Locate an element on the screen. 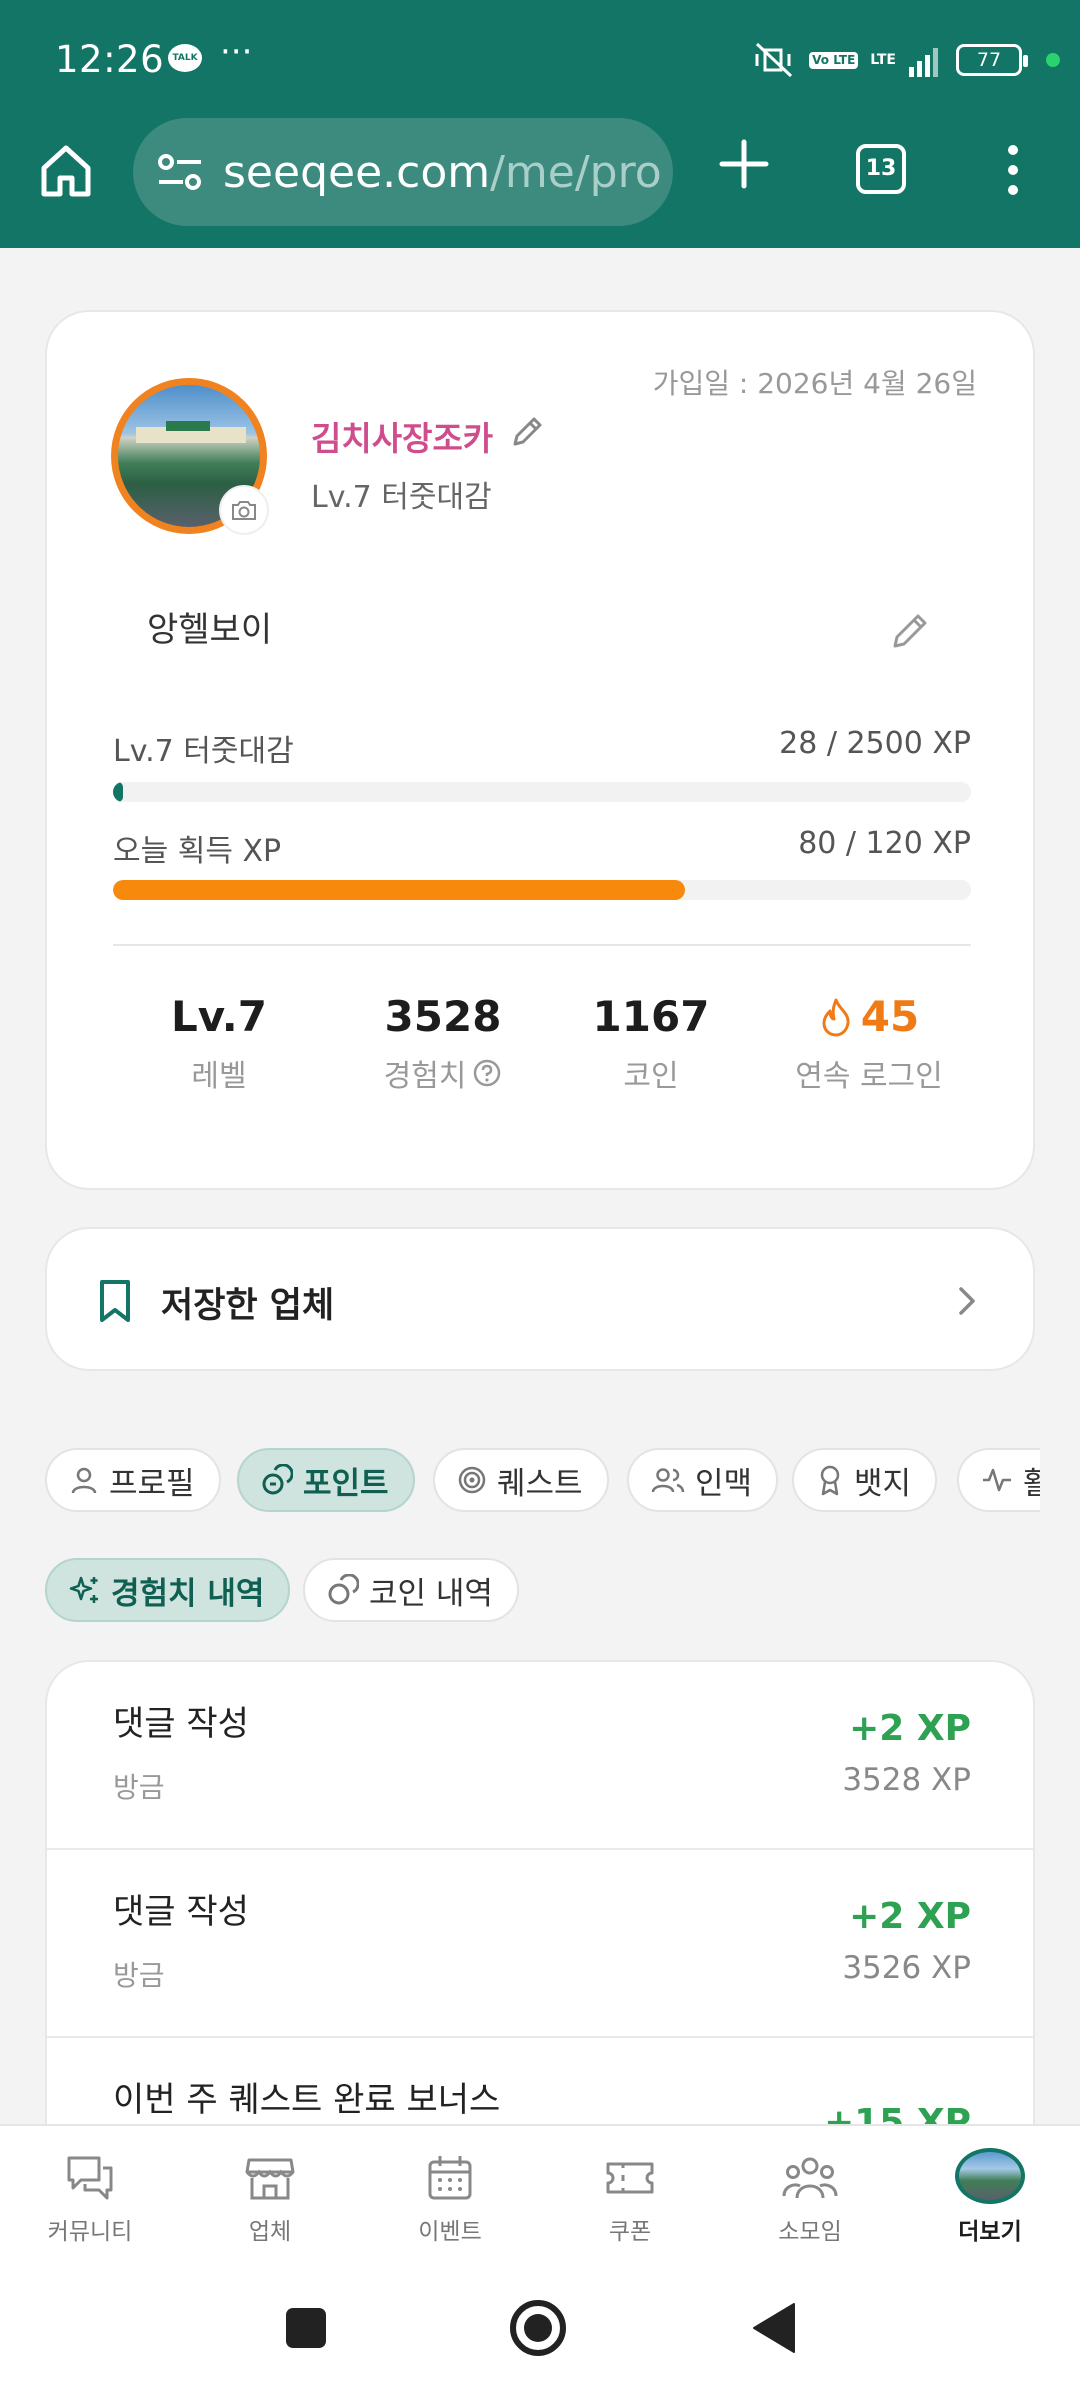 This screenshot has height=2400, width=1080. nav-events: 이벤트 is located at coordinates (450, 2199).